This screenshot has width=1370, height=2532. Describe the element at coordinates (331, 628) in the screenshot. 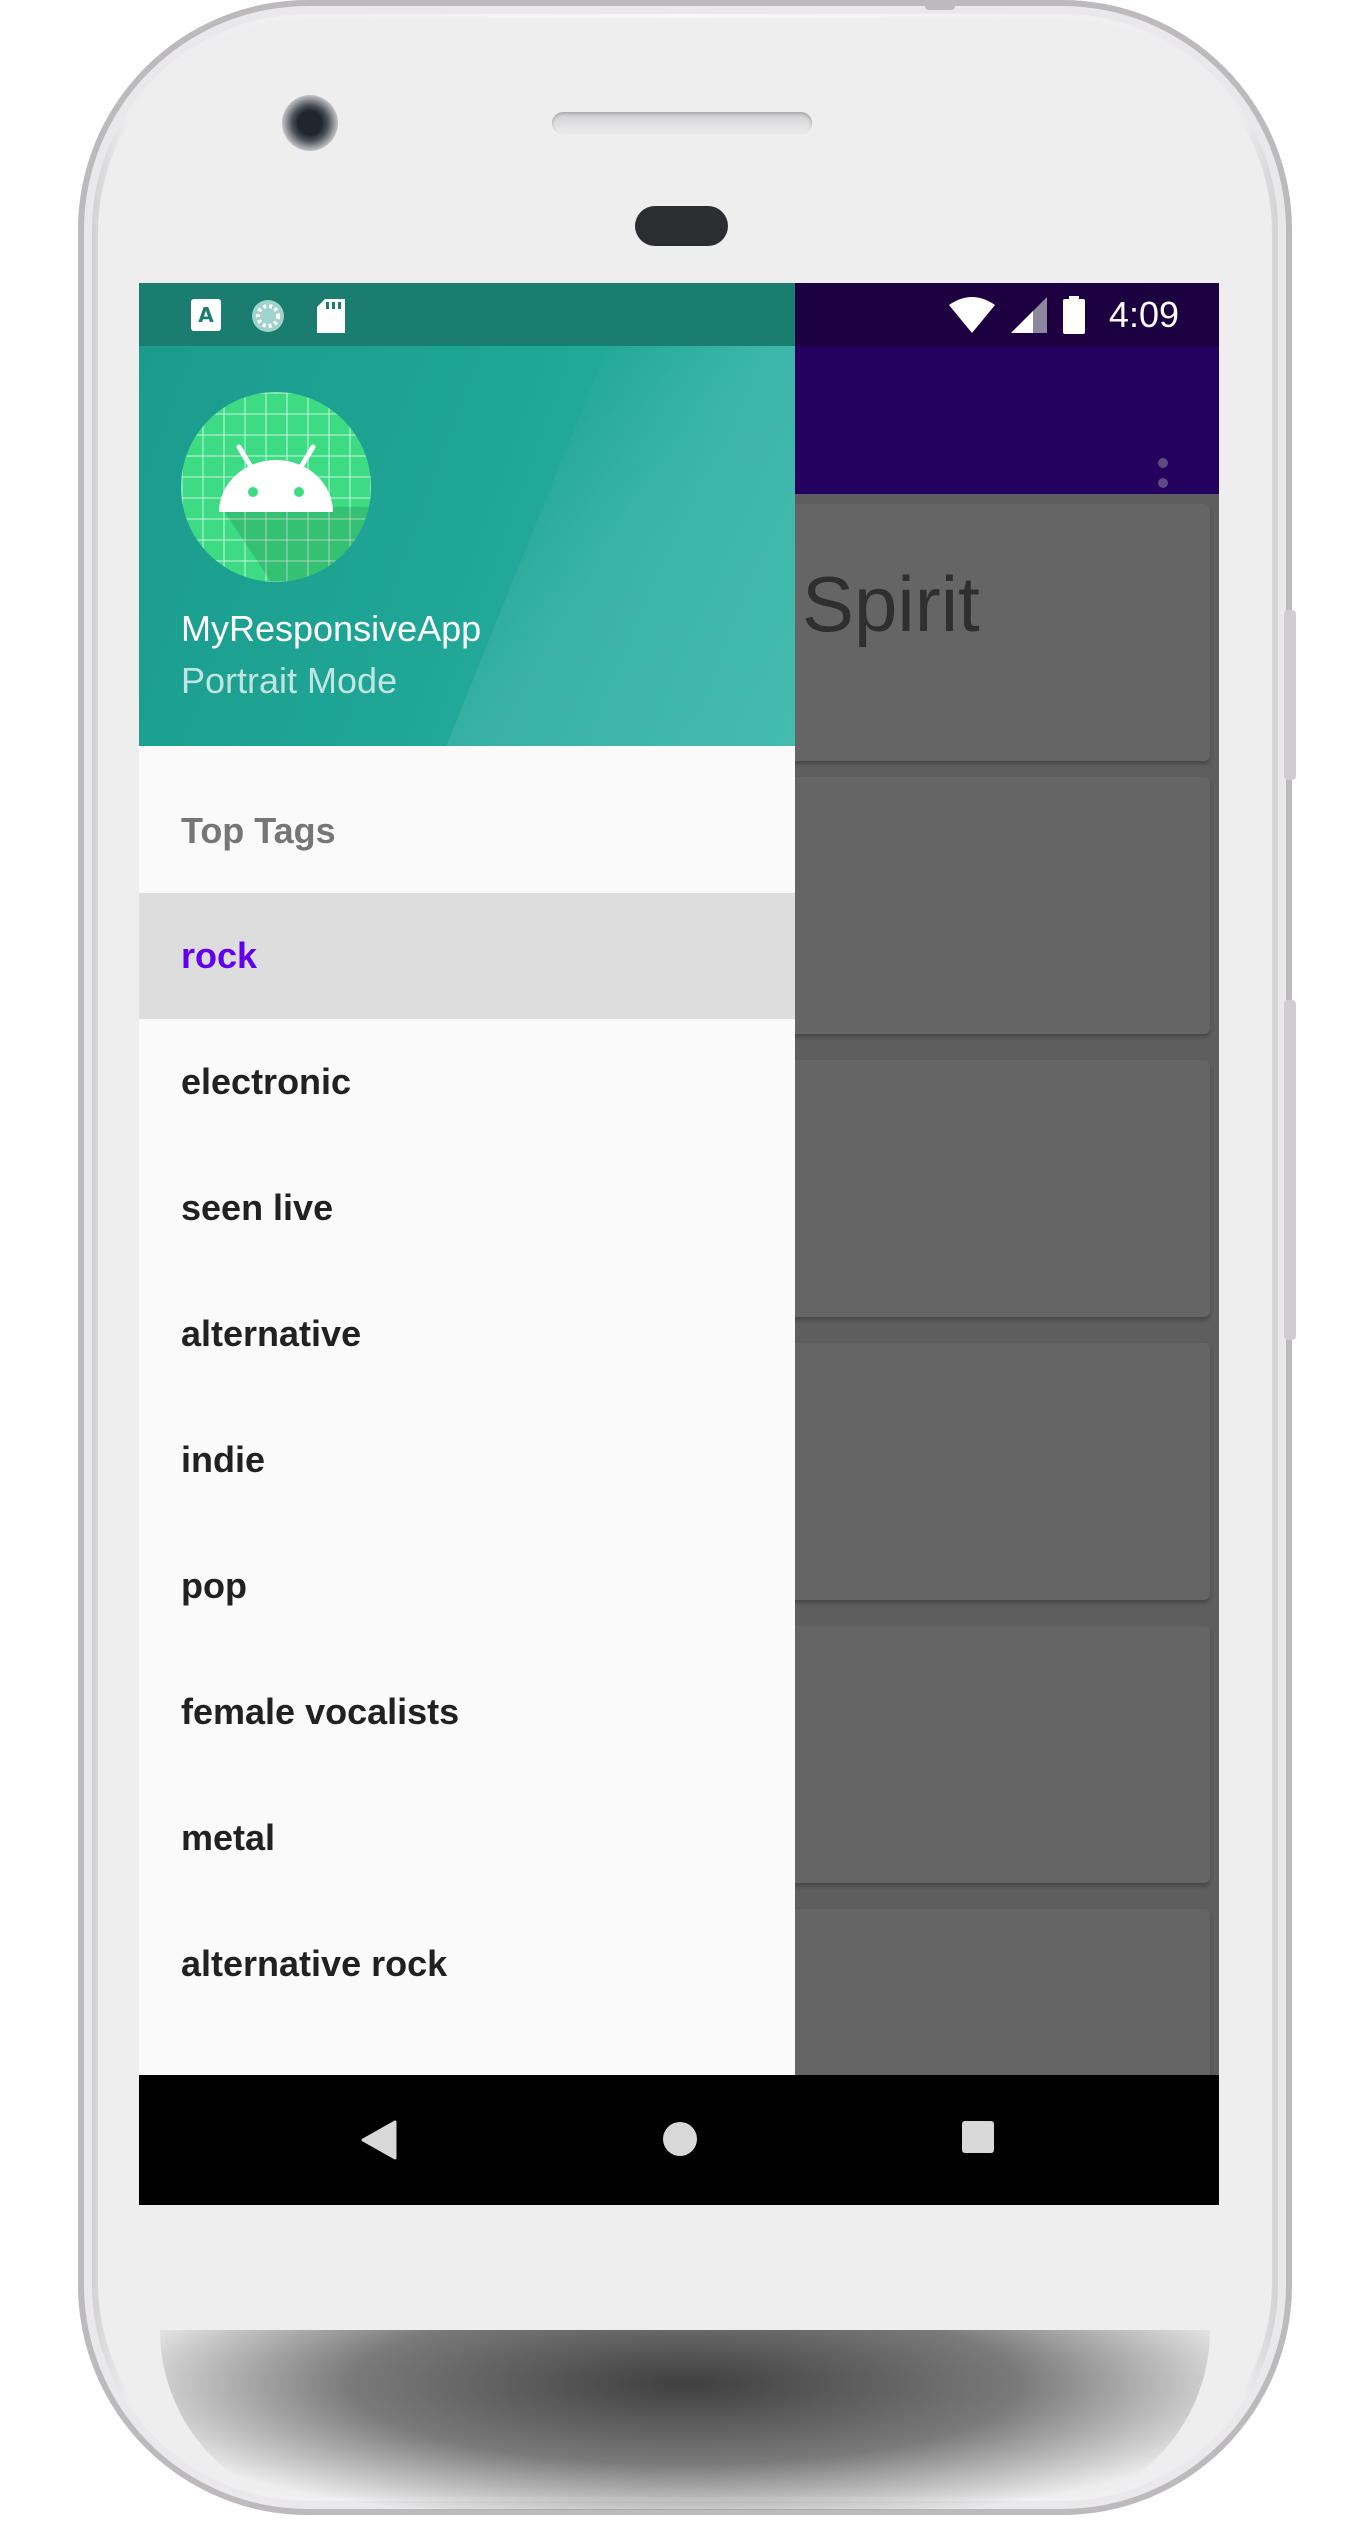

I see `app-name: MyResponsiveApp` at that location.